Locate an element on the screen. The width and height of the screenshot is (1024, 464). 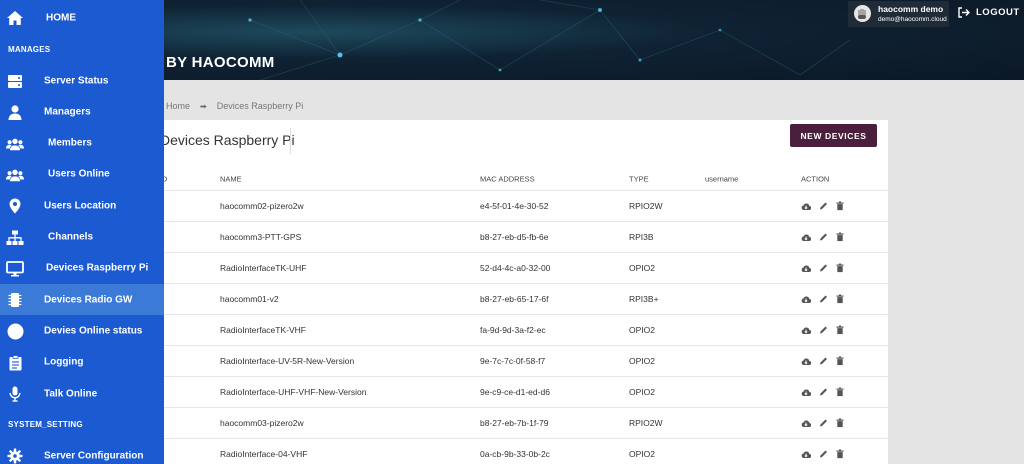
sidebar-item-members: Members is located at coordinates (82, 143).